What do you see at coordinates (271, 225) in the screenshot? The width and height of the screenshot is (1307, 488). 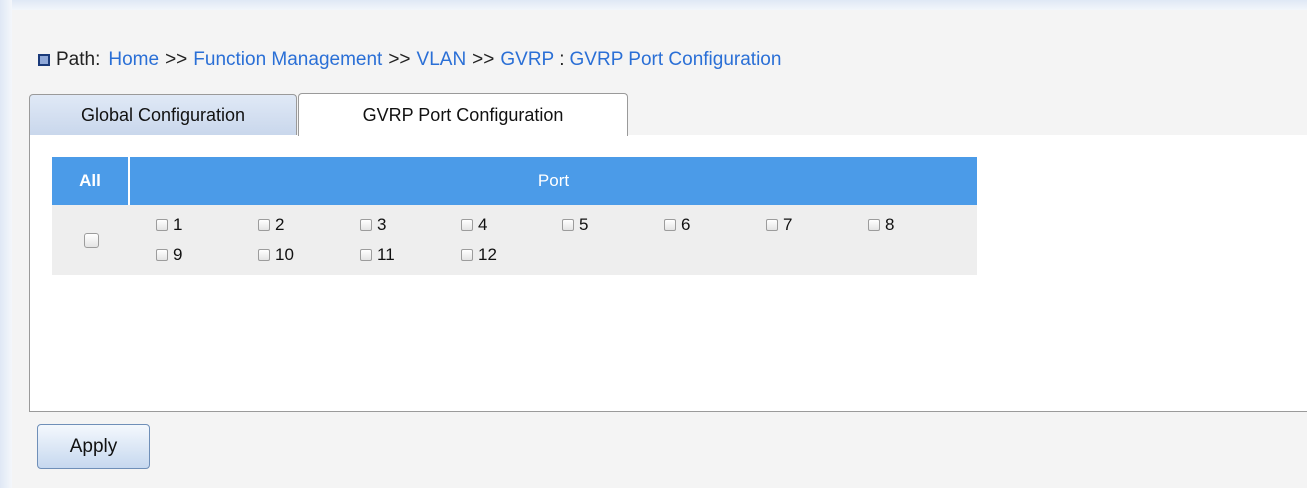 I see `port-2-option: 2` at bounding box center [271, 225].